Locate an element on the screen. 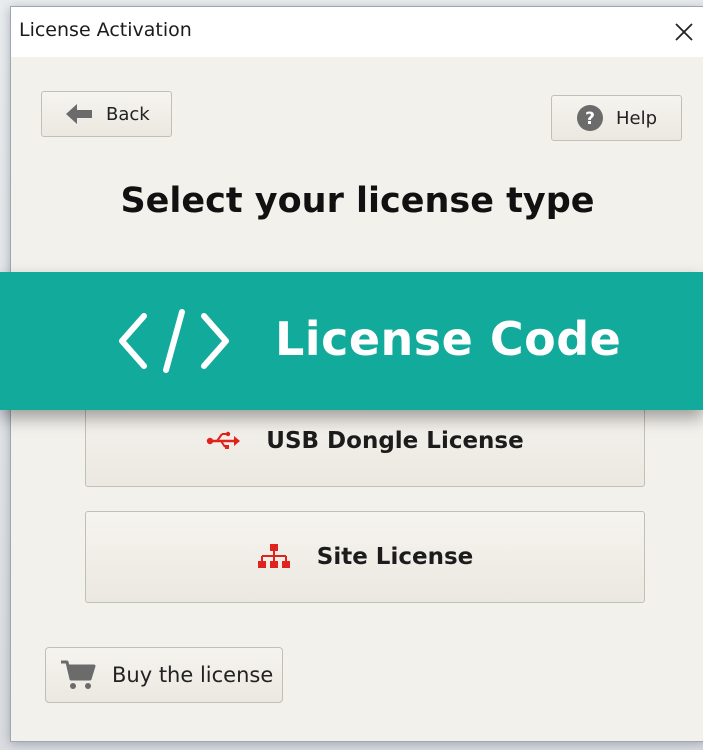  site-license-button: Site License is located at coordinates (365, 557).